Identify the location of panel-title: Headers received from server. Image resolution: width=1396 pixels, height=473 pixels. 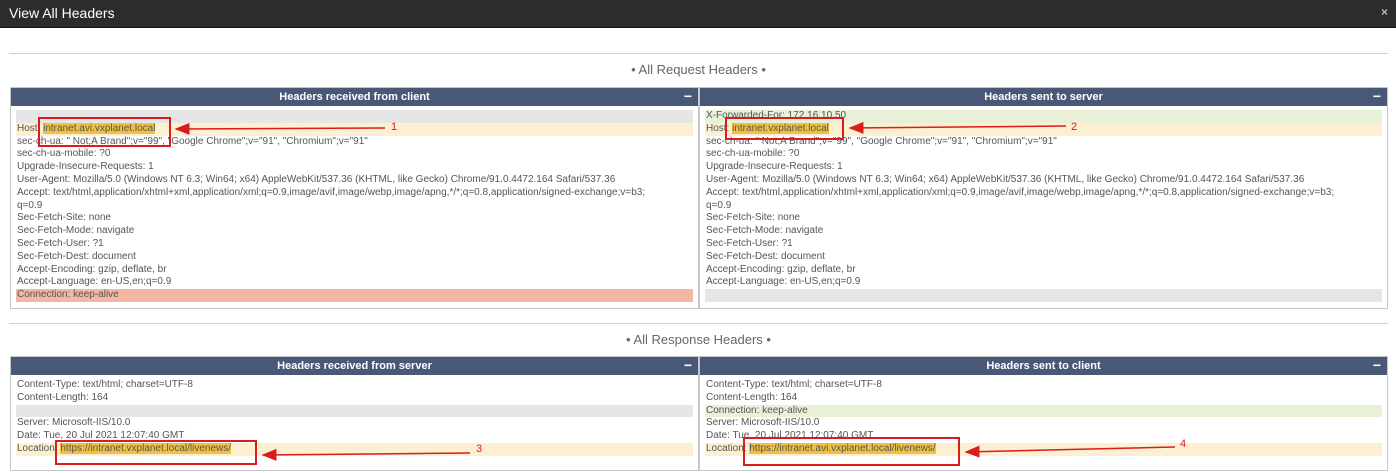
(354, 366).